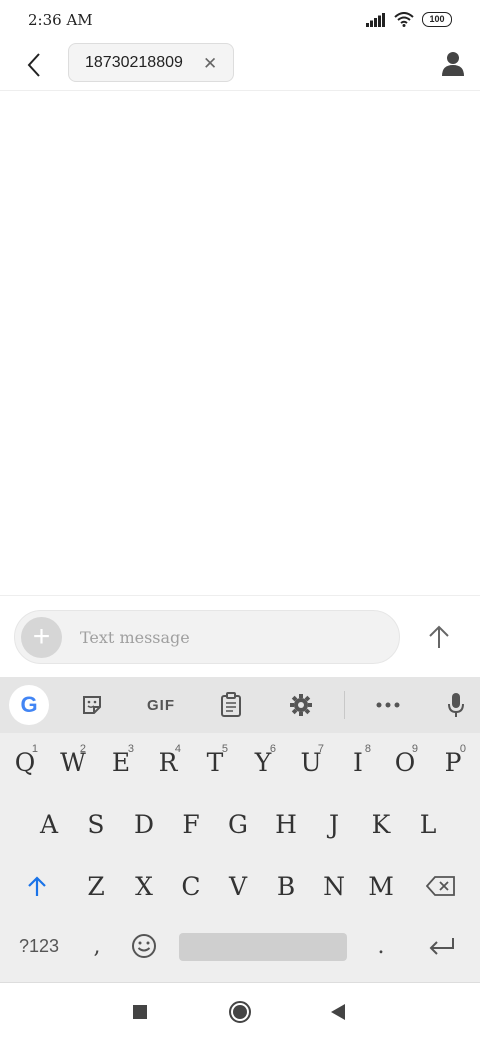 The width and height of the screenshot is (480, 1041). Describe the element at coordinates (191, 886) in the screenshot. I see `key-c: C` at that location.